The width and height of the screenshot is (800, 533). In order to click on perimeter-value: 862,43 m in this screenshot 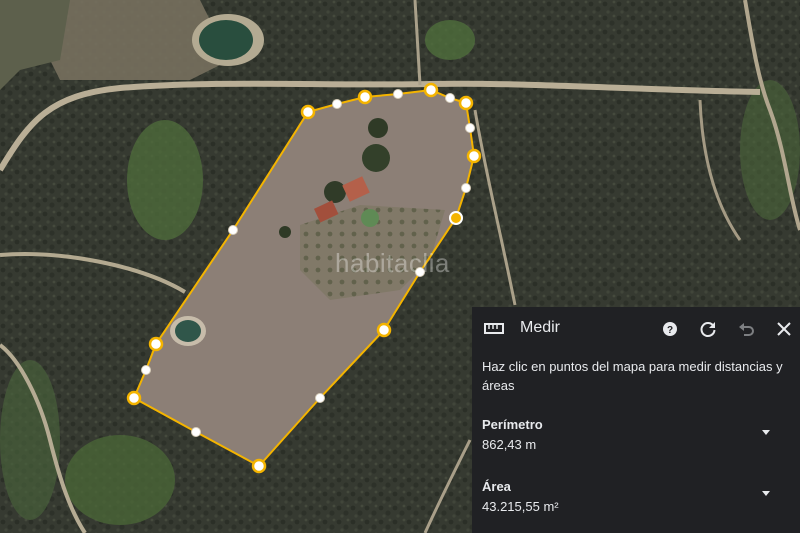, I will do `click(509, 444)`.